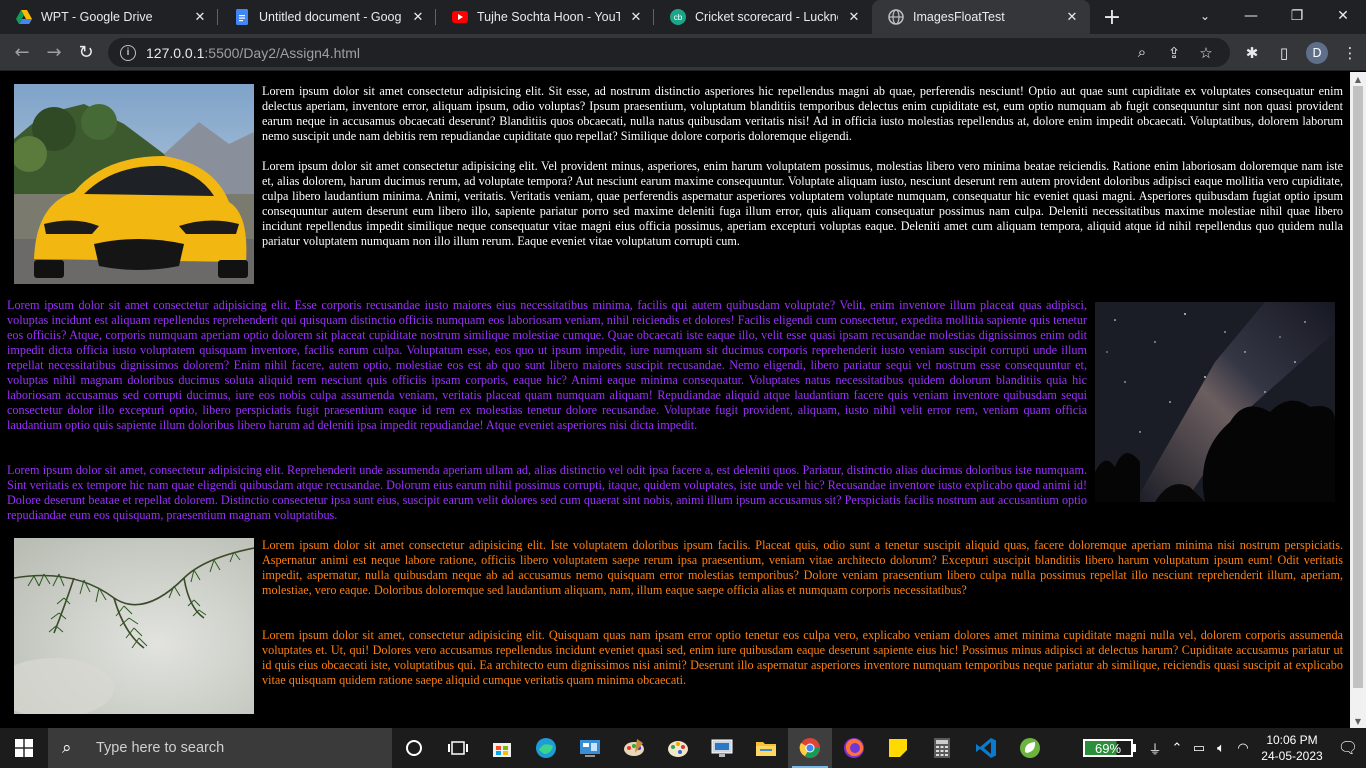 Image resolution: width=1366 pixels, height=768 pixels. I want to click on reload-icon: ↻, so click(86, 52).